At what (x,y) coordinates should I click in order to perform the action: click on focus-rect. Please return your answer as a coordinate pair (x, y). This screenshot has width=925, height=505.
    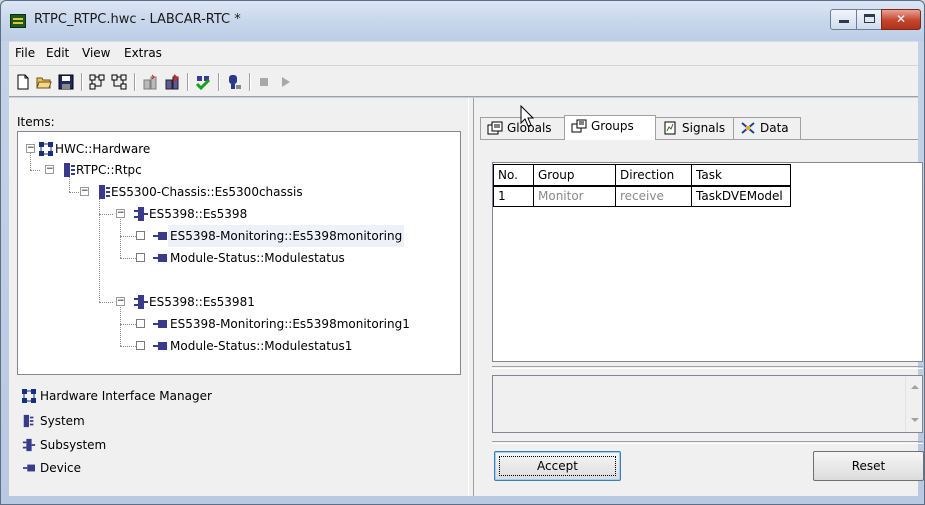
    Looking at the image, I should click on (557, 466).